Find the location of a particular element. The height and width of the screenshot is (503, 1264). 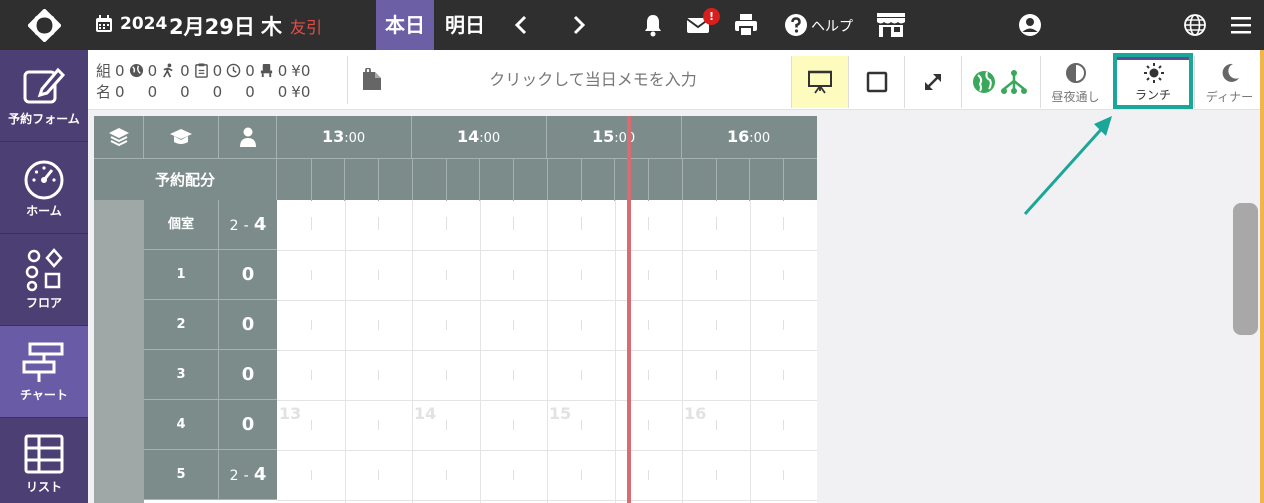

reservation-stats: 組 0 0 0 0 0 0 ¥0 名 0 0 0 0 0 0 ¥0 is located at coordinates (203, 81).